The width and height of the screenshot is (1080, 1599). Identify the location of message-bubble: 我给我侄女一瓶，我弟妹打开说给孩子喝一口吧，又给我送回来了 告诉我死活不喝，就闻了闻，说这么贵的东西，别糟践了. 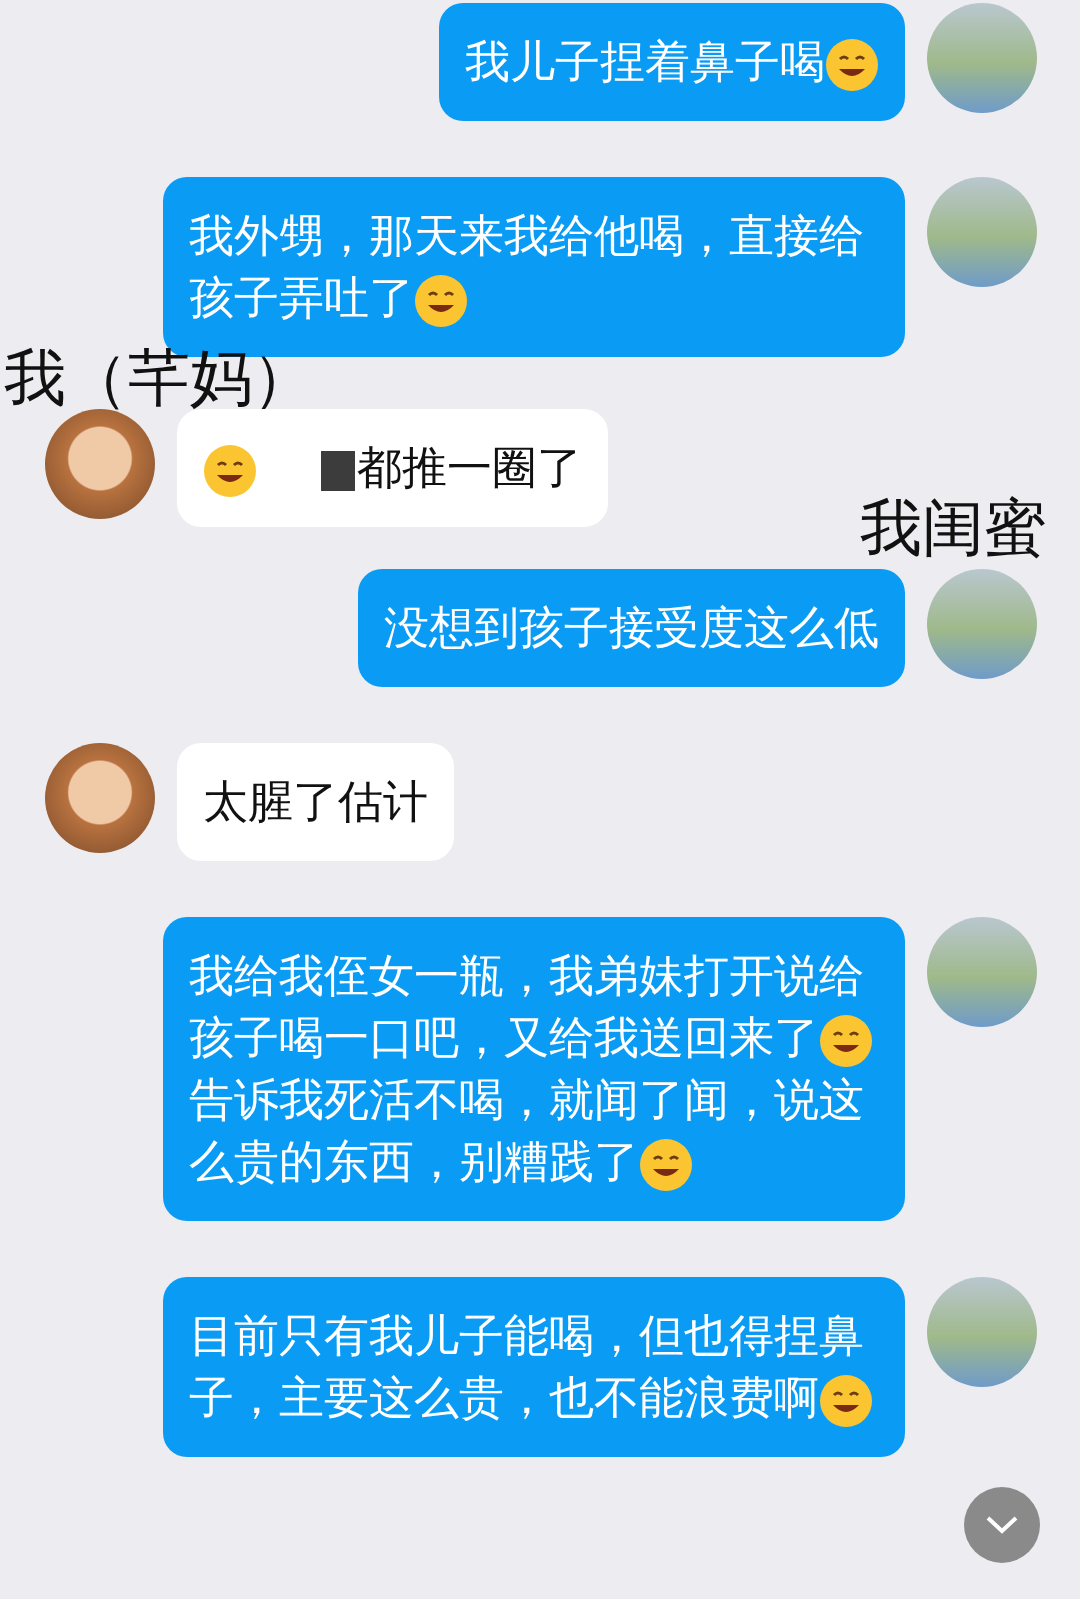
(534, 1069).